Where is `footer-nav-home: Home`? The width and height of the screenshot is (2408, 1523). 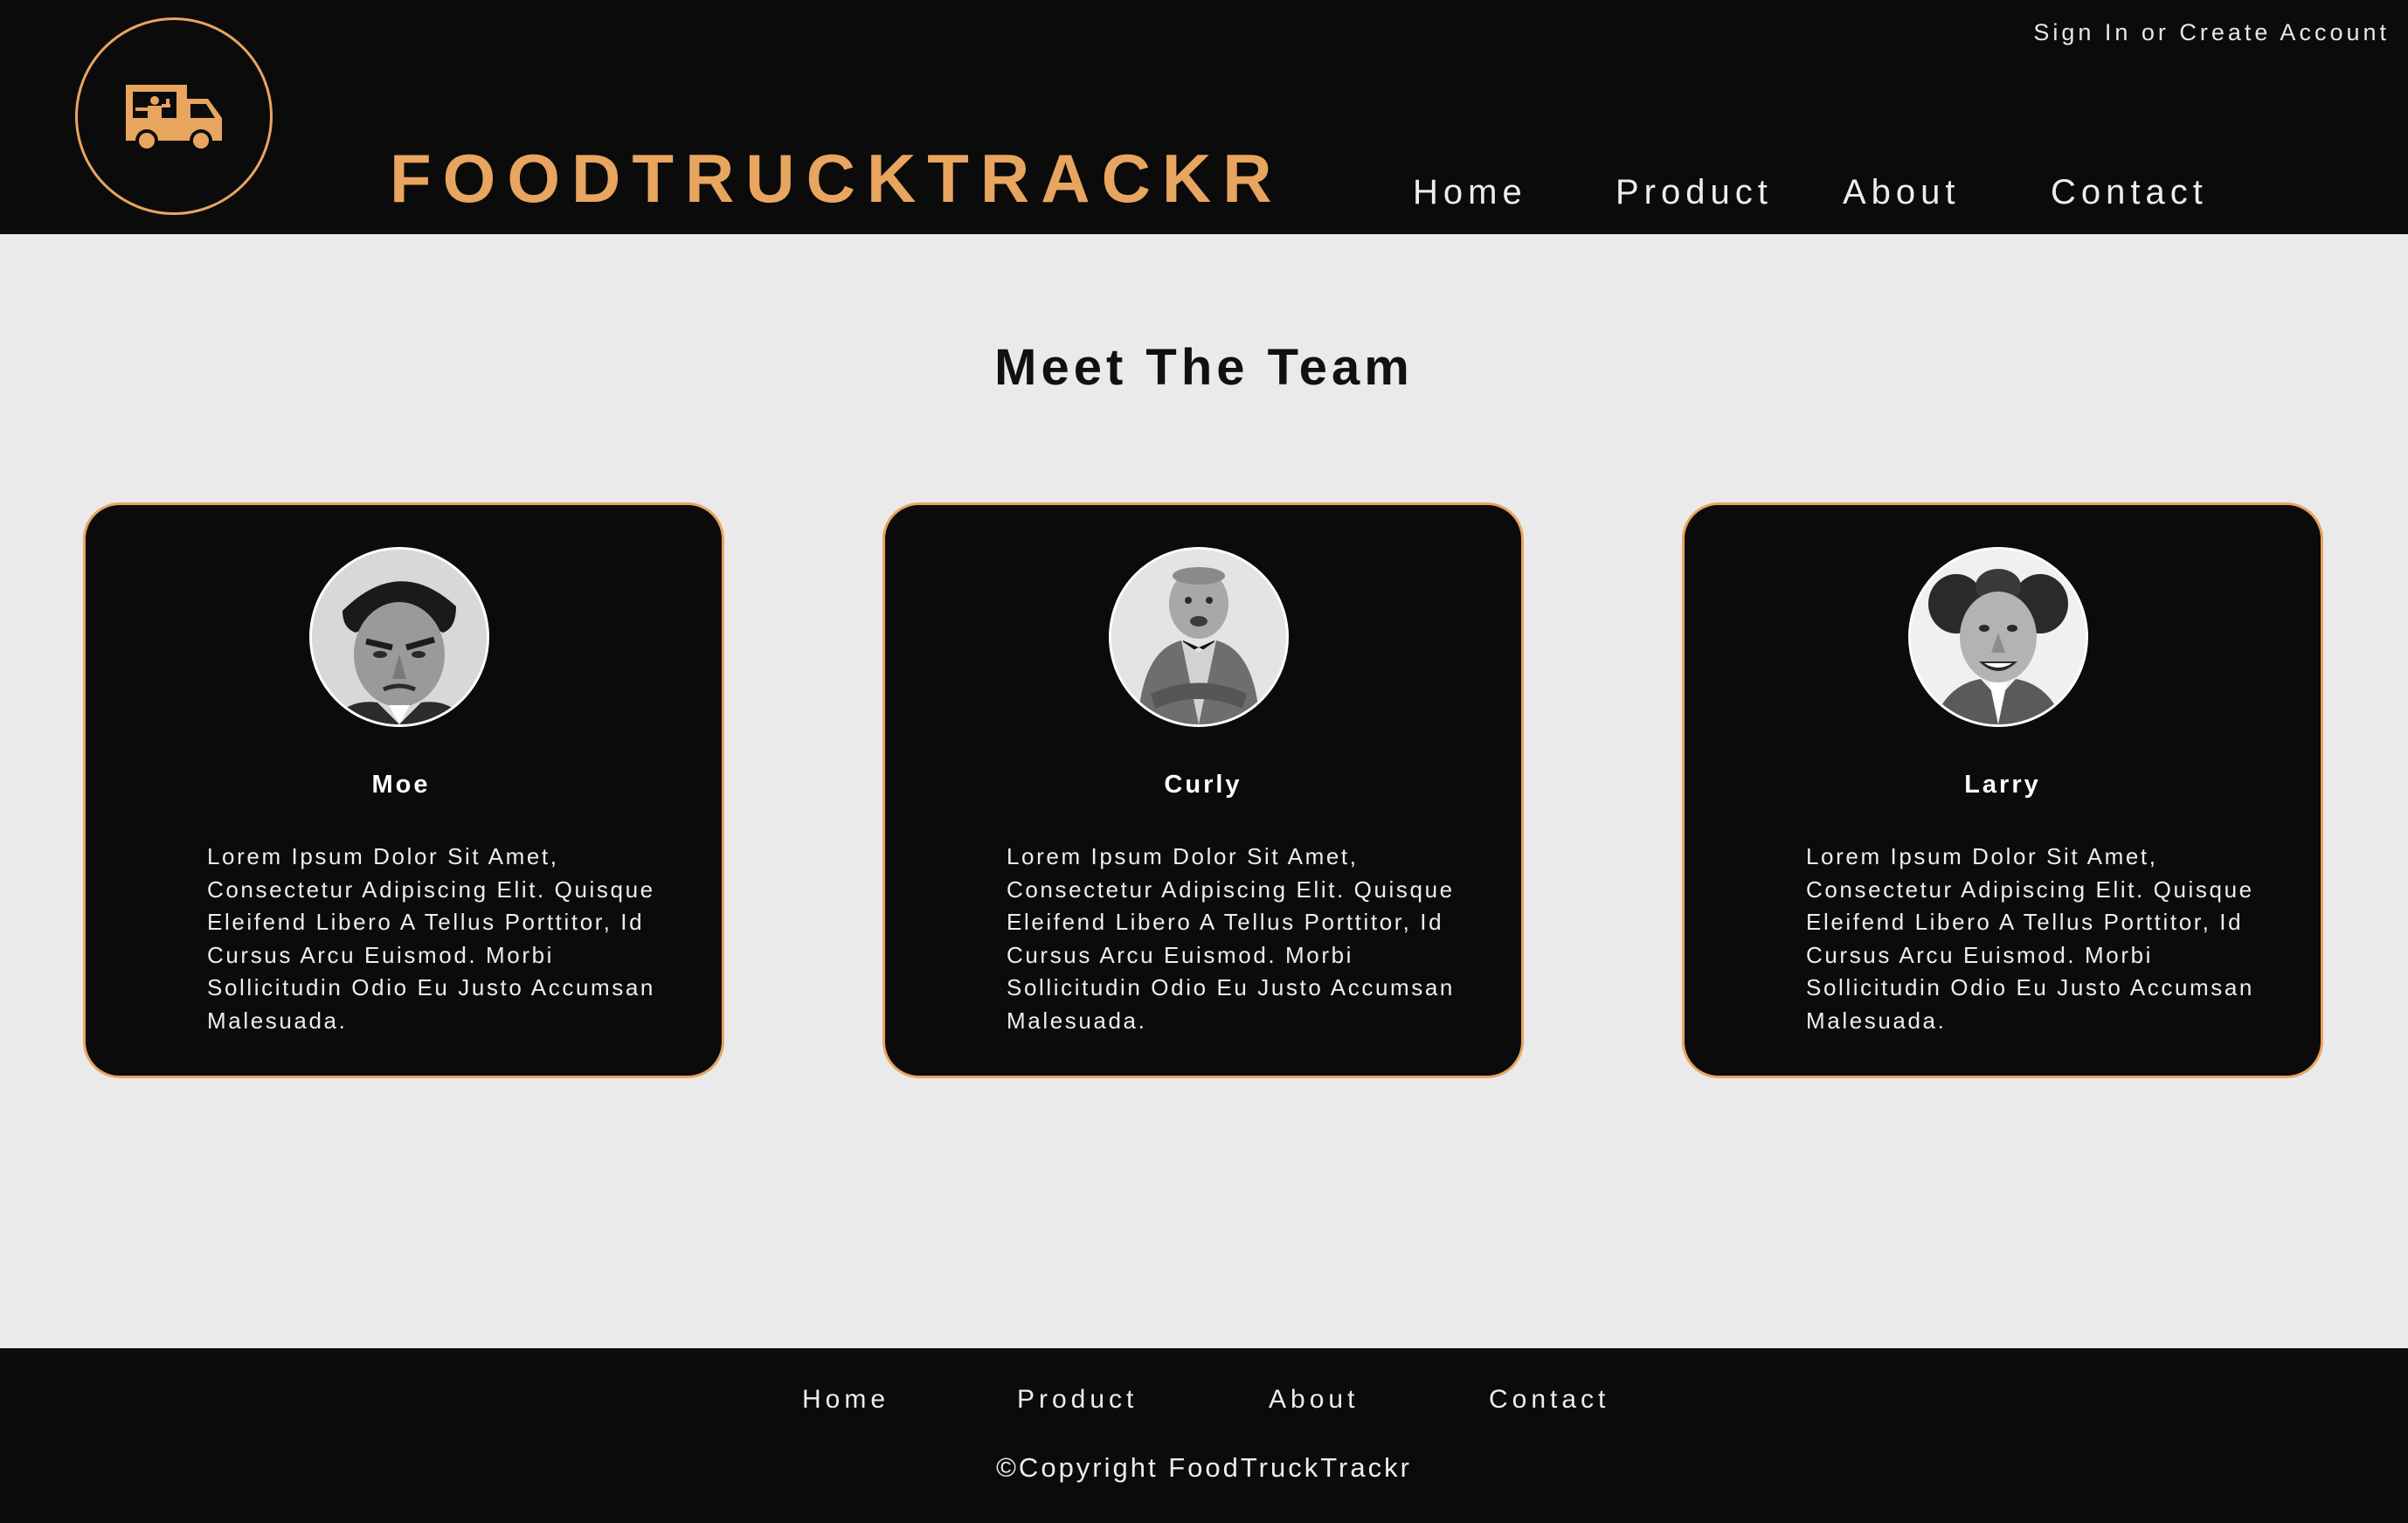 footer-nav-home: Home is located at coordinates (909, 1400).